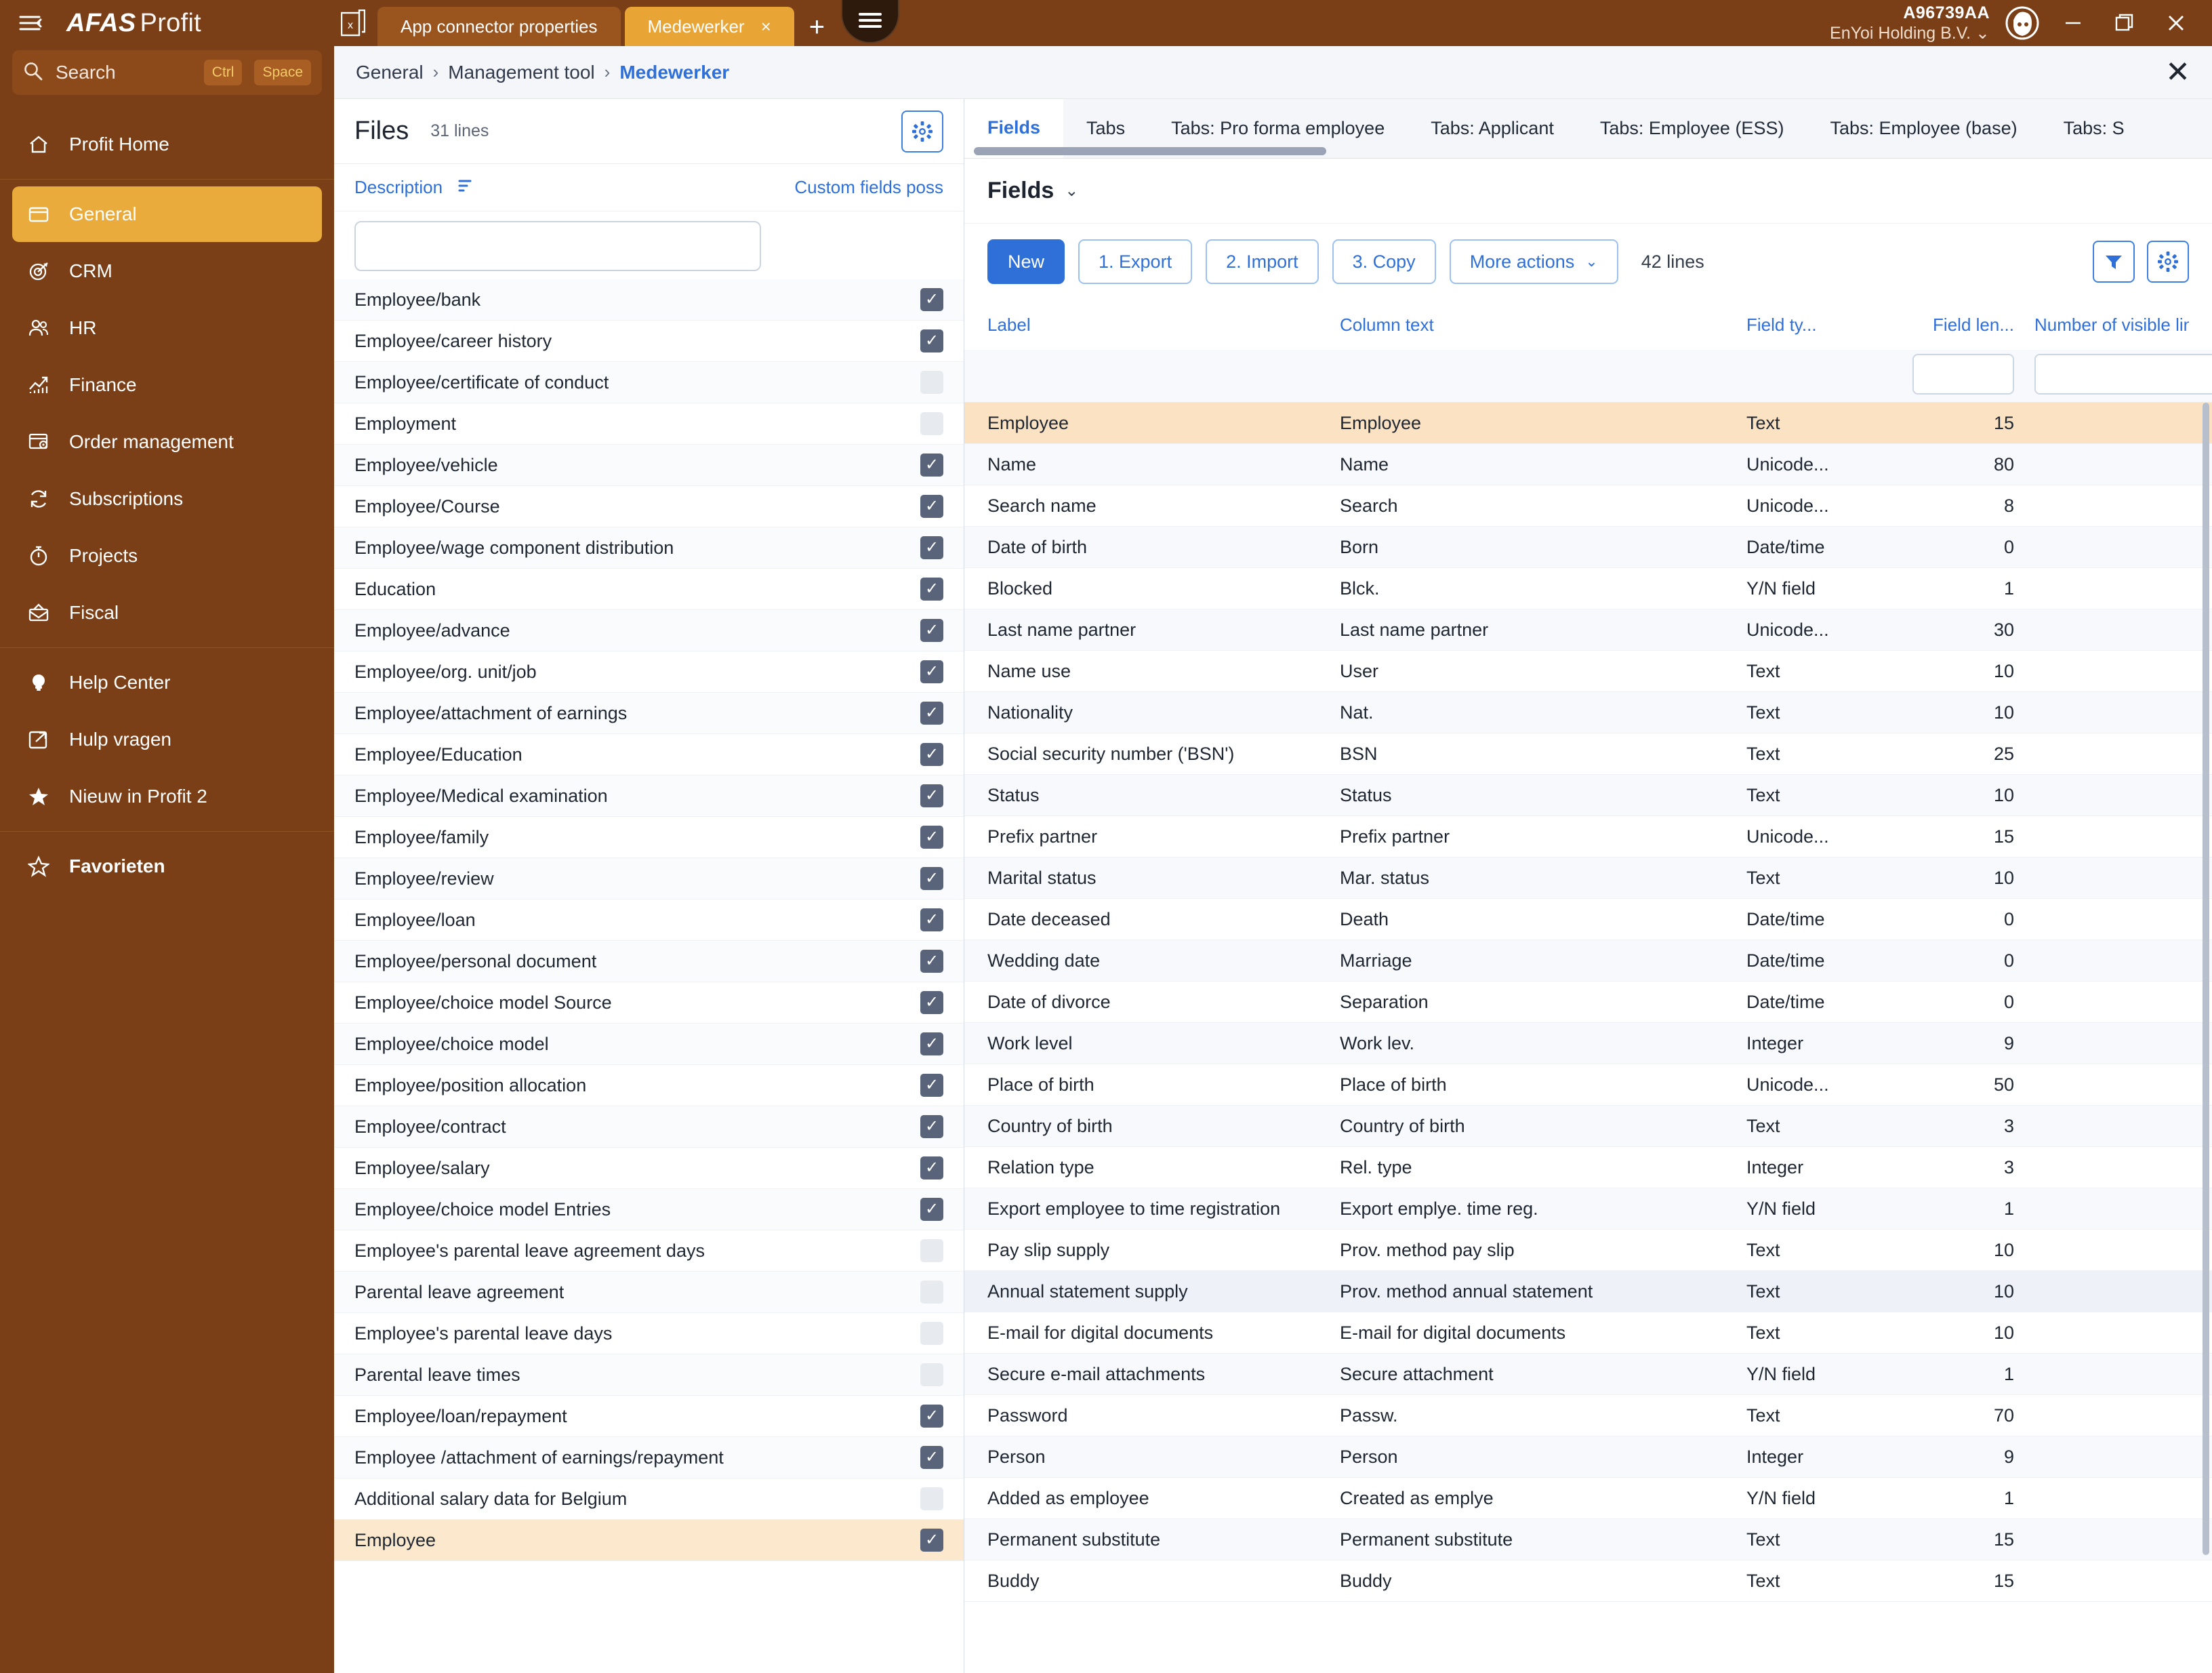 The height and width of the screenshot is (1673, 2212). What do you see at coordinates (167, 867) in the screenshot?
I see `sidebar-item-favorieten: Favorieten` at bounding box center [167, 867].